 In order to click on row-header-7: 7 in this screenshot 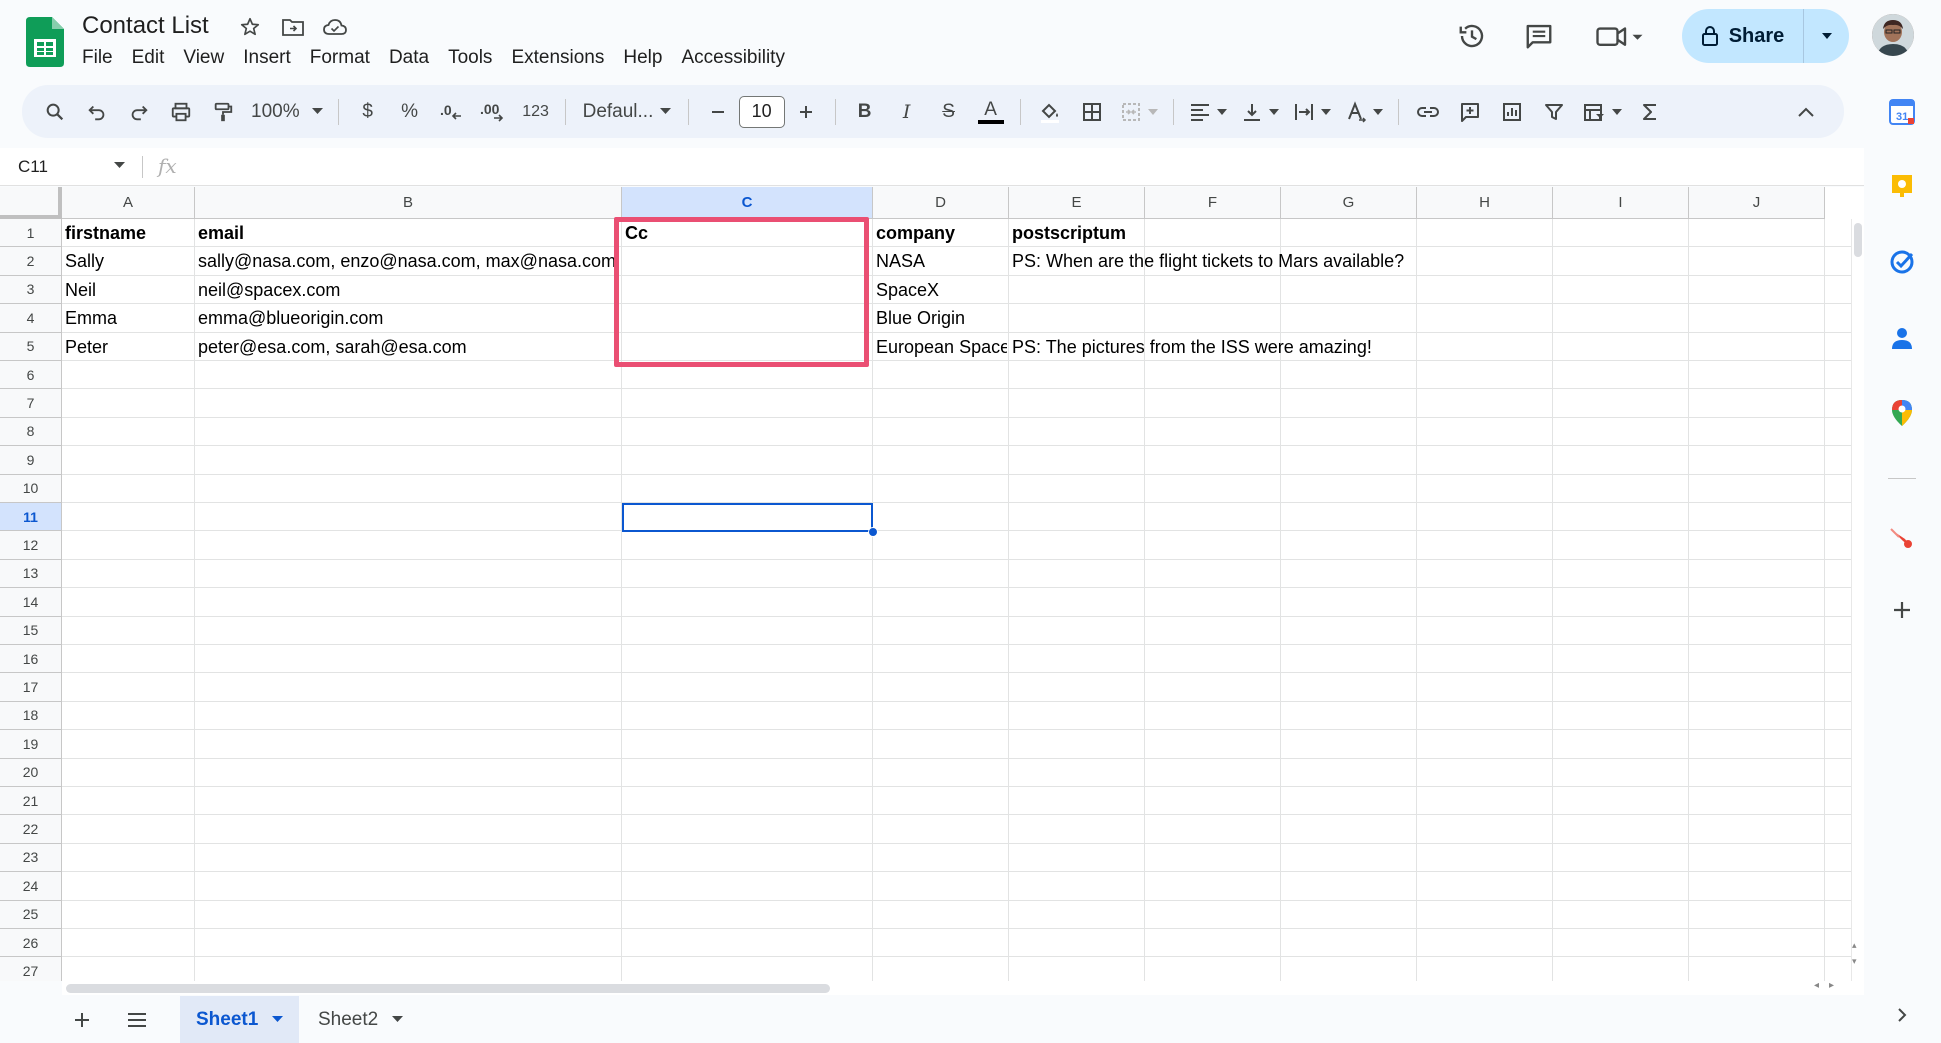, I will do `click(31, 403)`.